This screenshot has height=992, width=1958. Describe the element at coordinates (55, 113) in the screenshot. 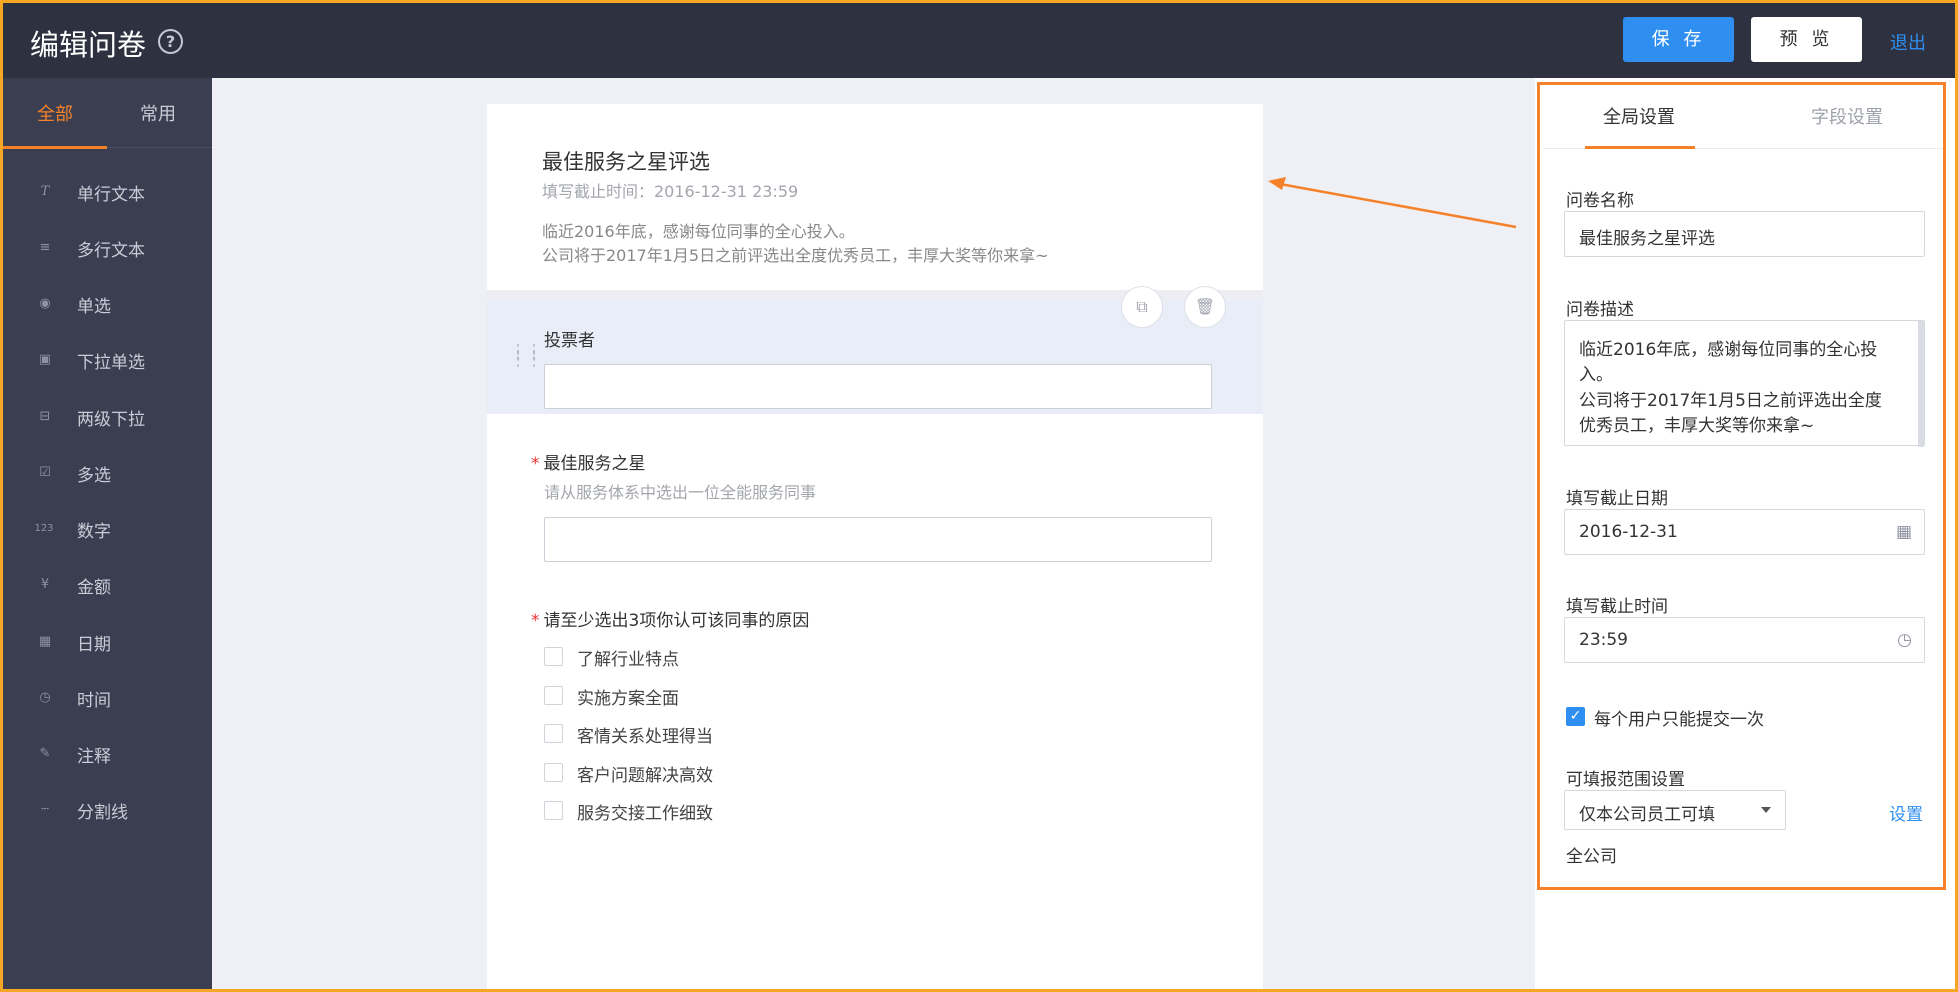

I see `tab-all: 全部` at that location.